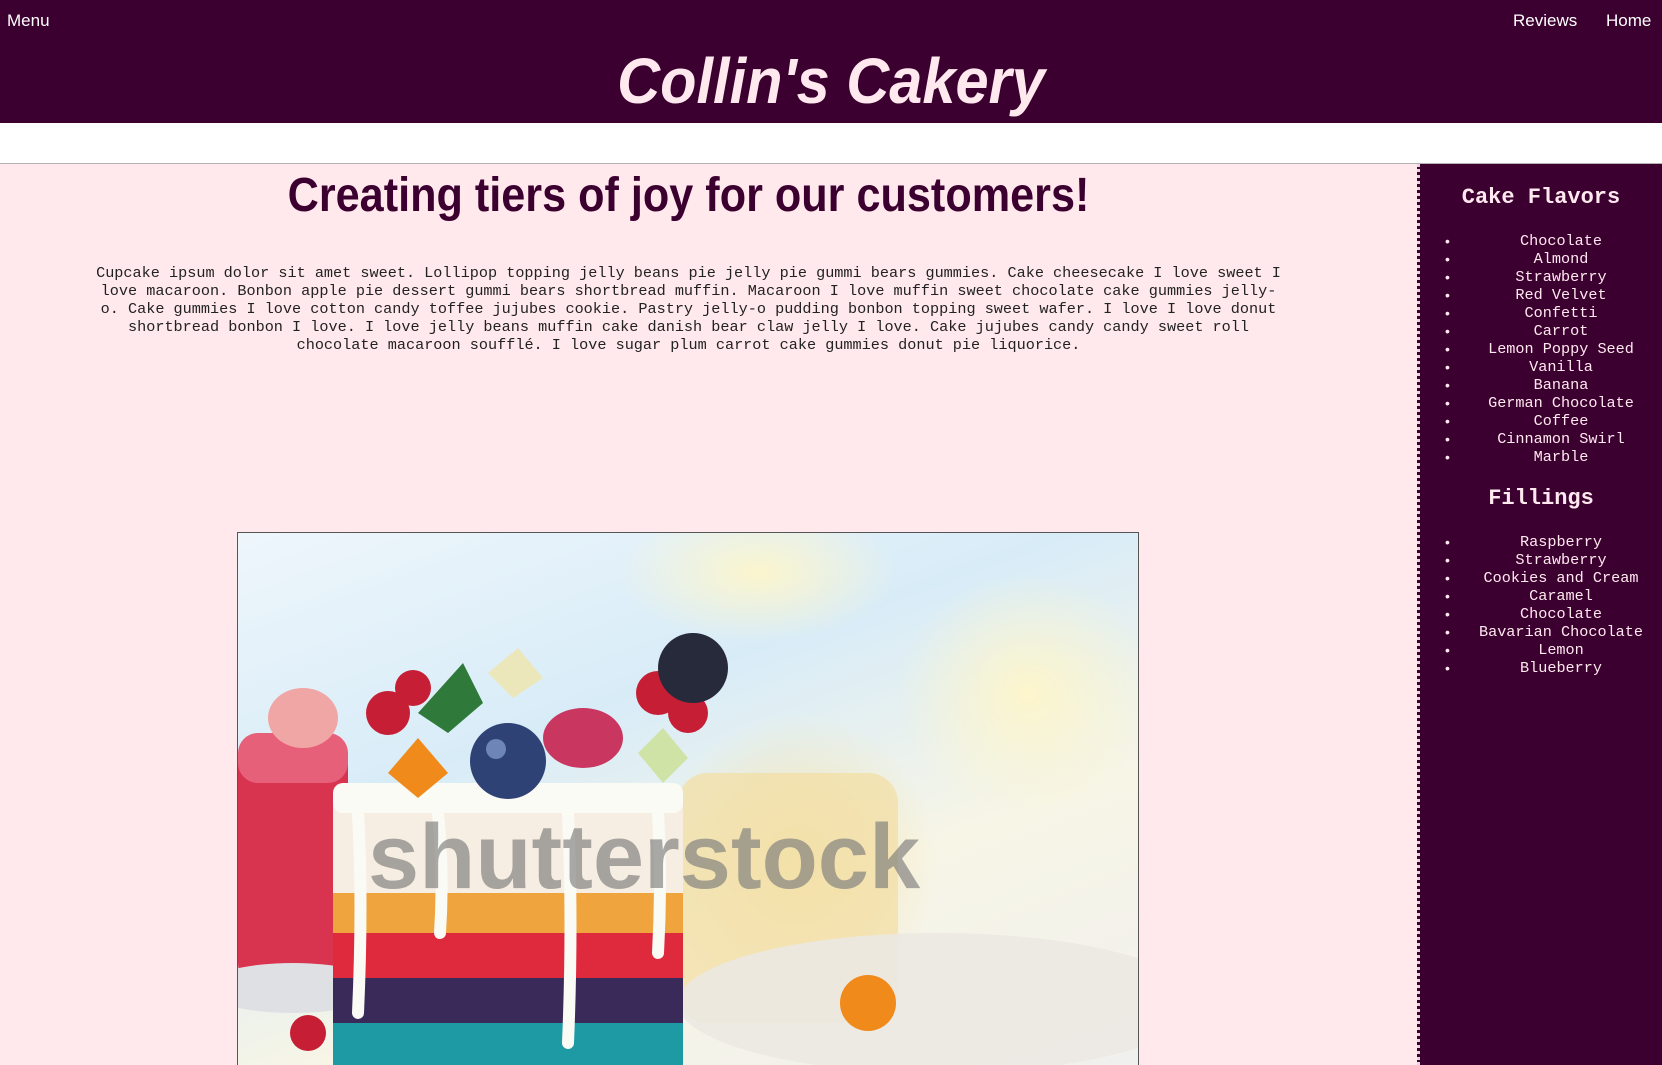 Image resolution: width=1662 pixels, height=1065 pixels. I want to click on list-item: Vanilla, so click(1541, 367).